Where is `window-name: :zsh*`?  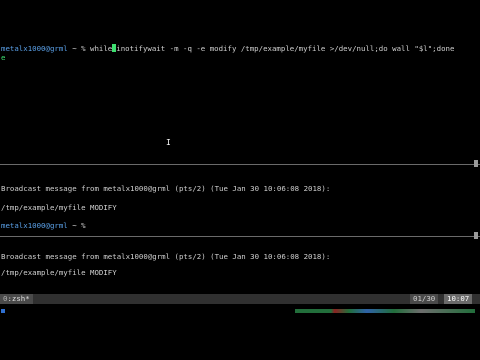
window-name: :zsh* is located at coordinates (18, 298).